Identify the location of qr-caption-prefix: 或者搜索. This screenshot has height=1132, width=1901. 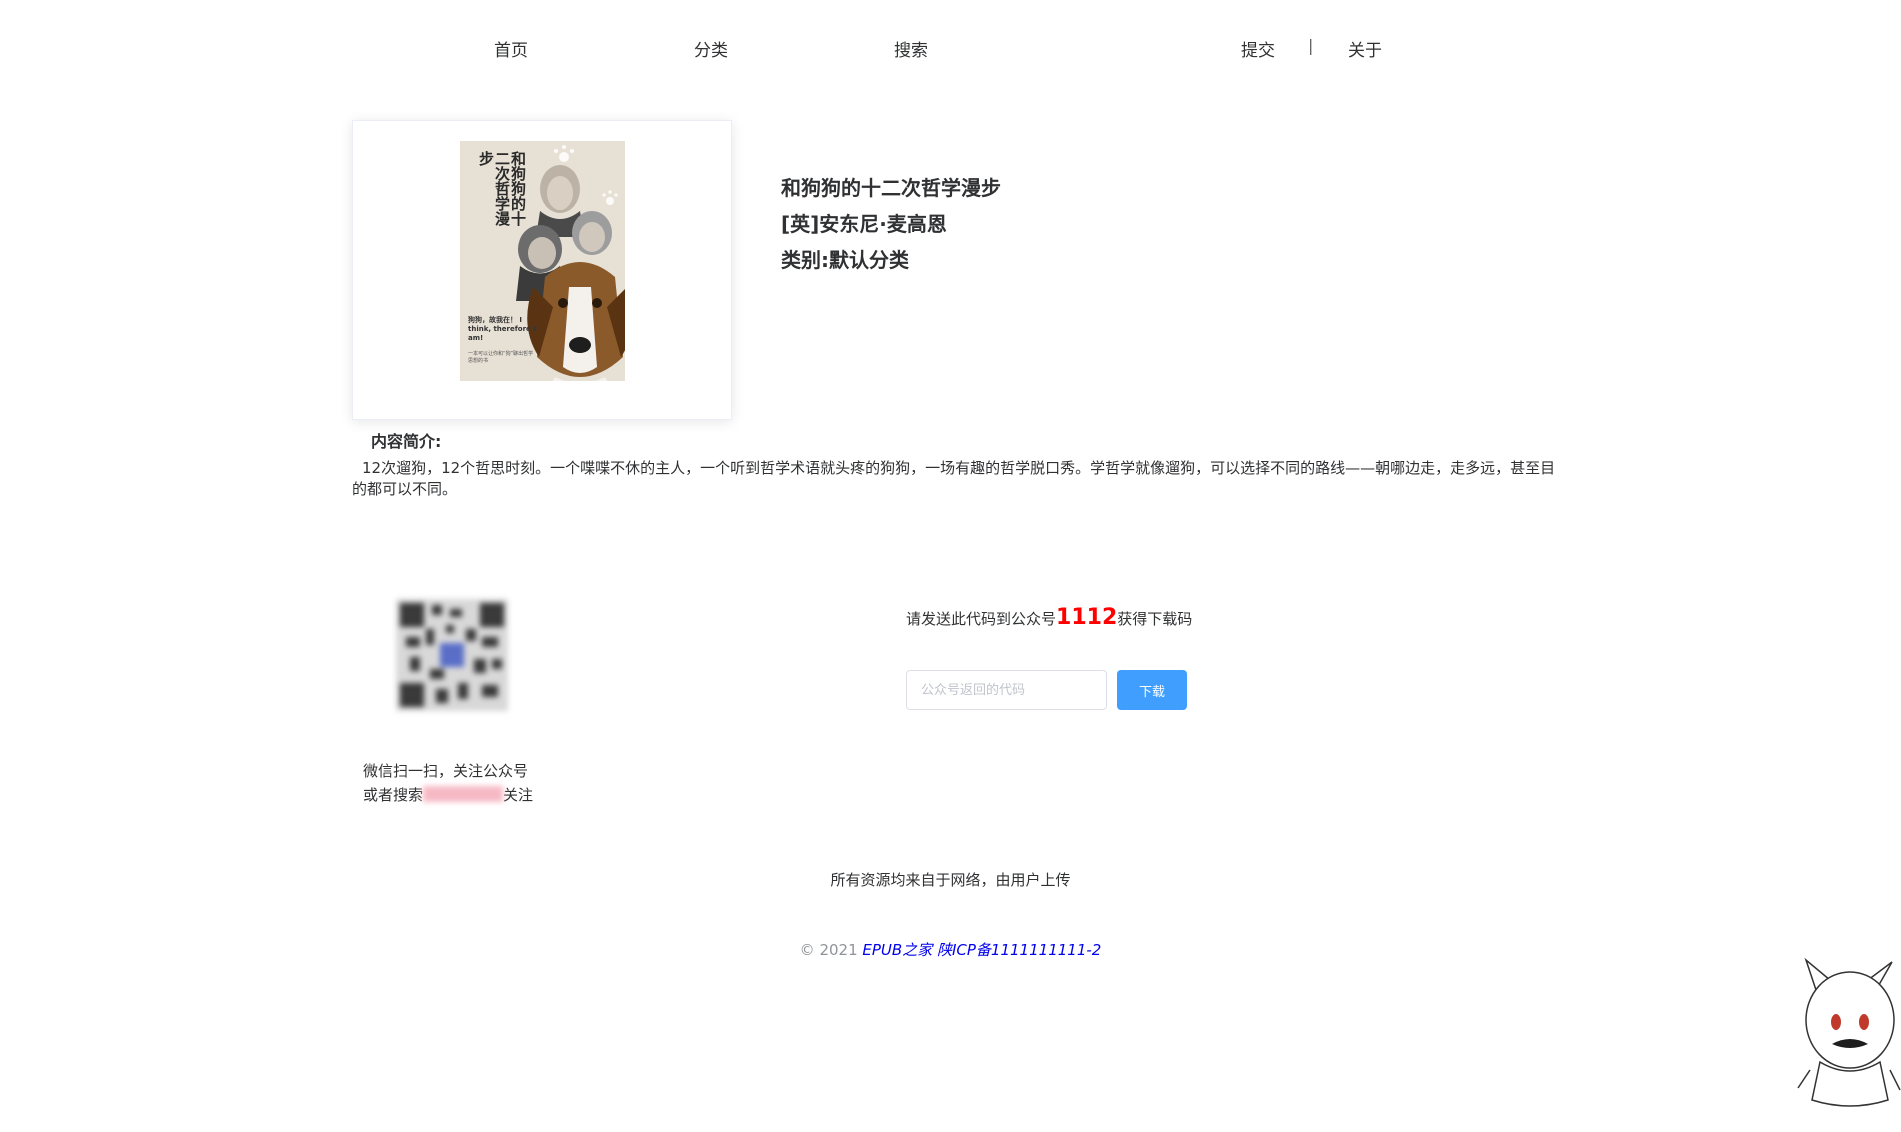
(393, 795).